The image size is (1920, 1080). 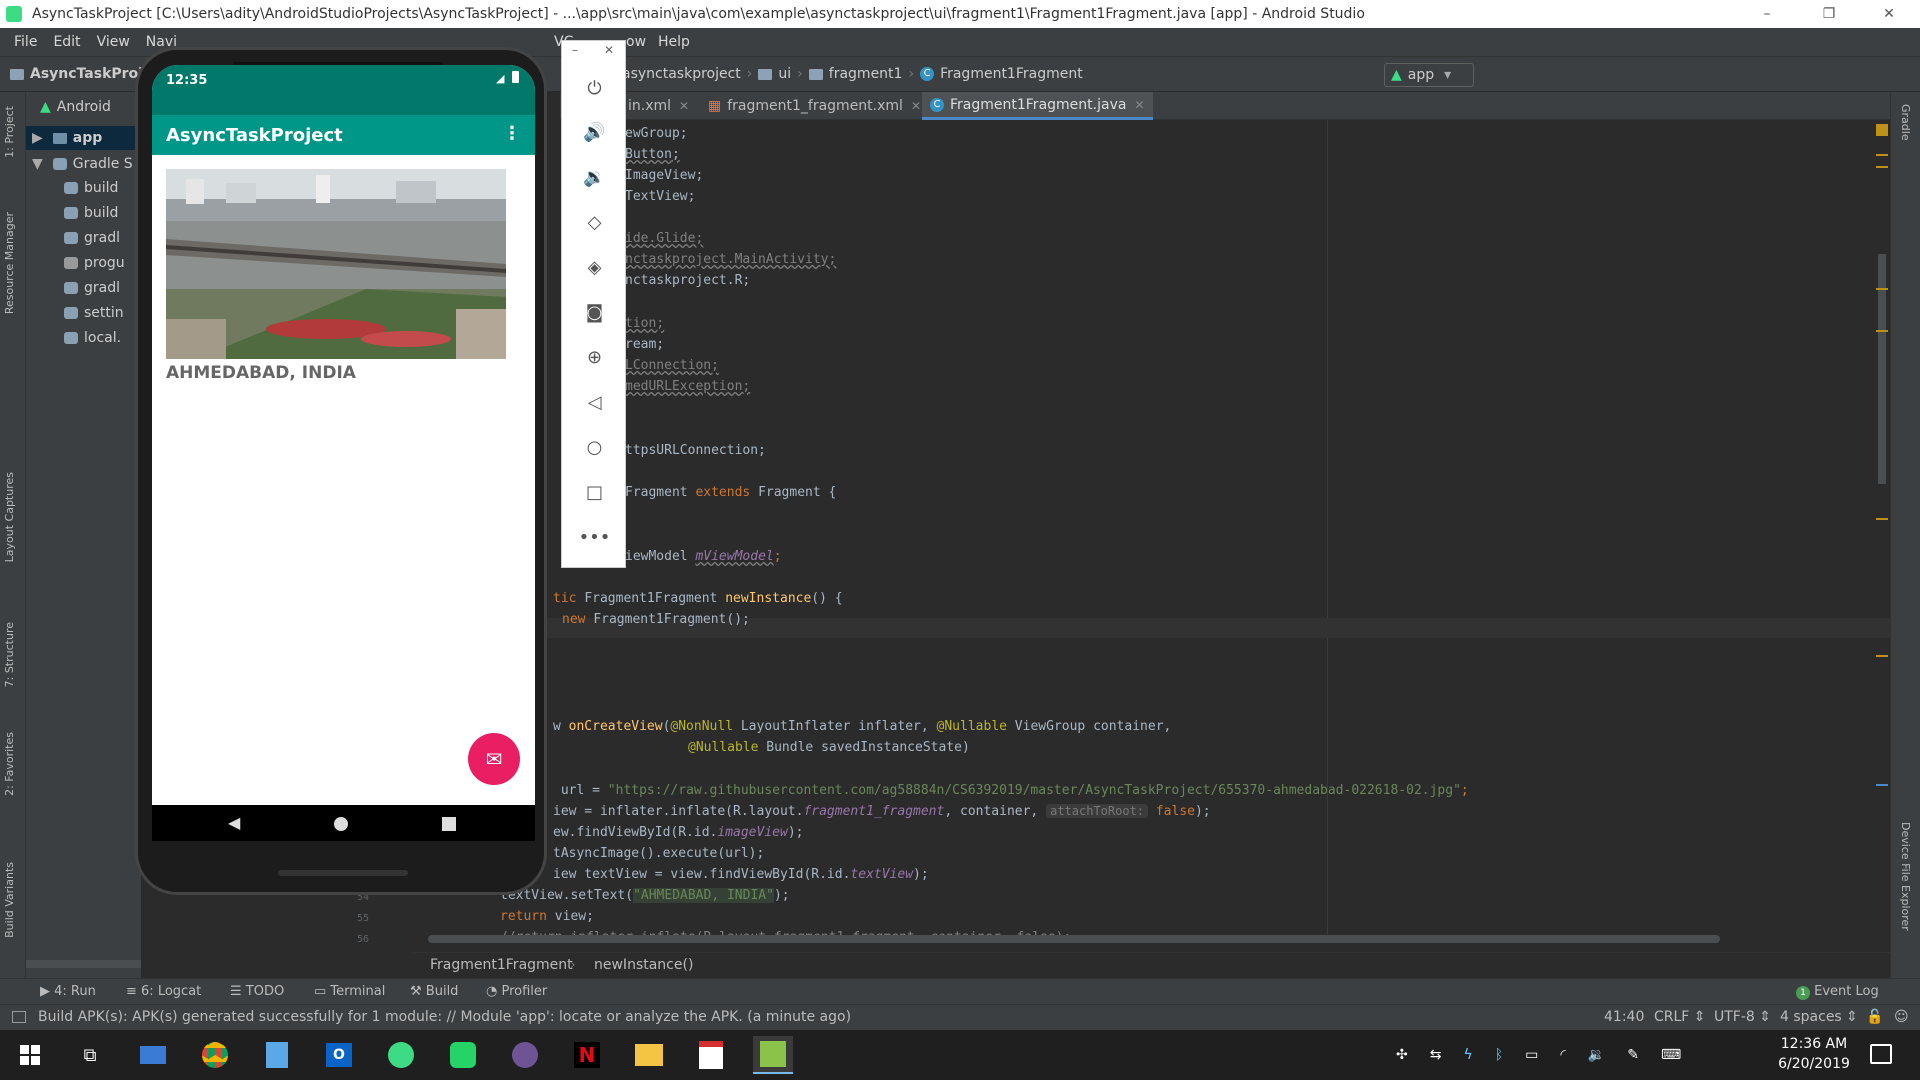 I want to click on breadcrumb-project: AsyncTaskProj, so click(x=76, y=74).